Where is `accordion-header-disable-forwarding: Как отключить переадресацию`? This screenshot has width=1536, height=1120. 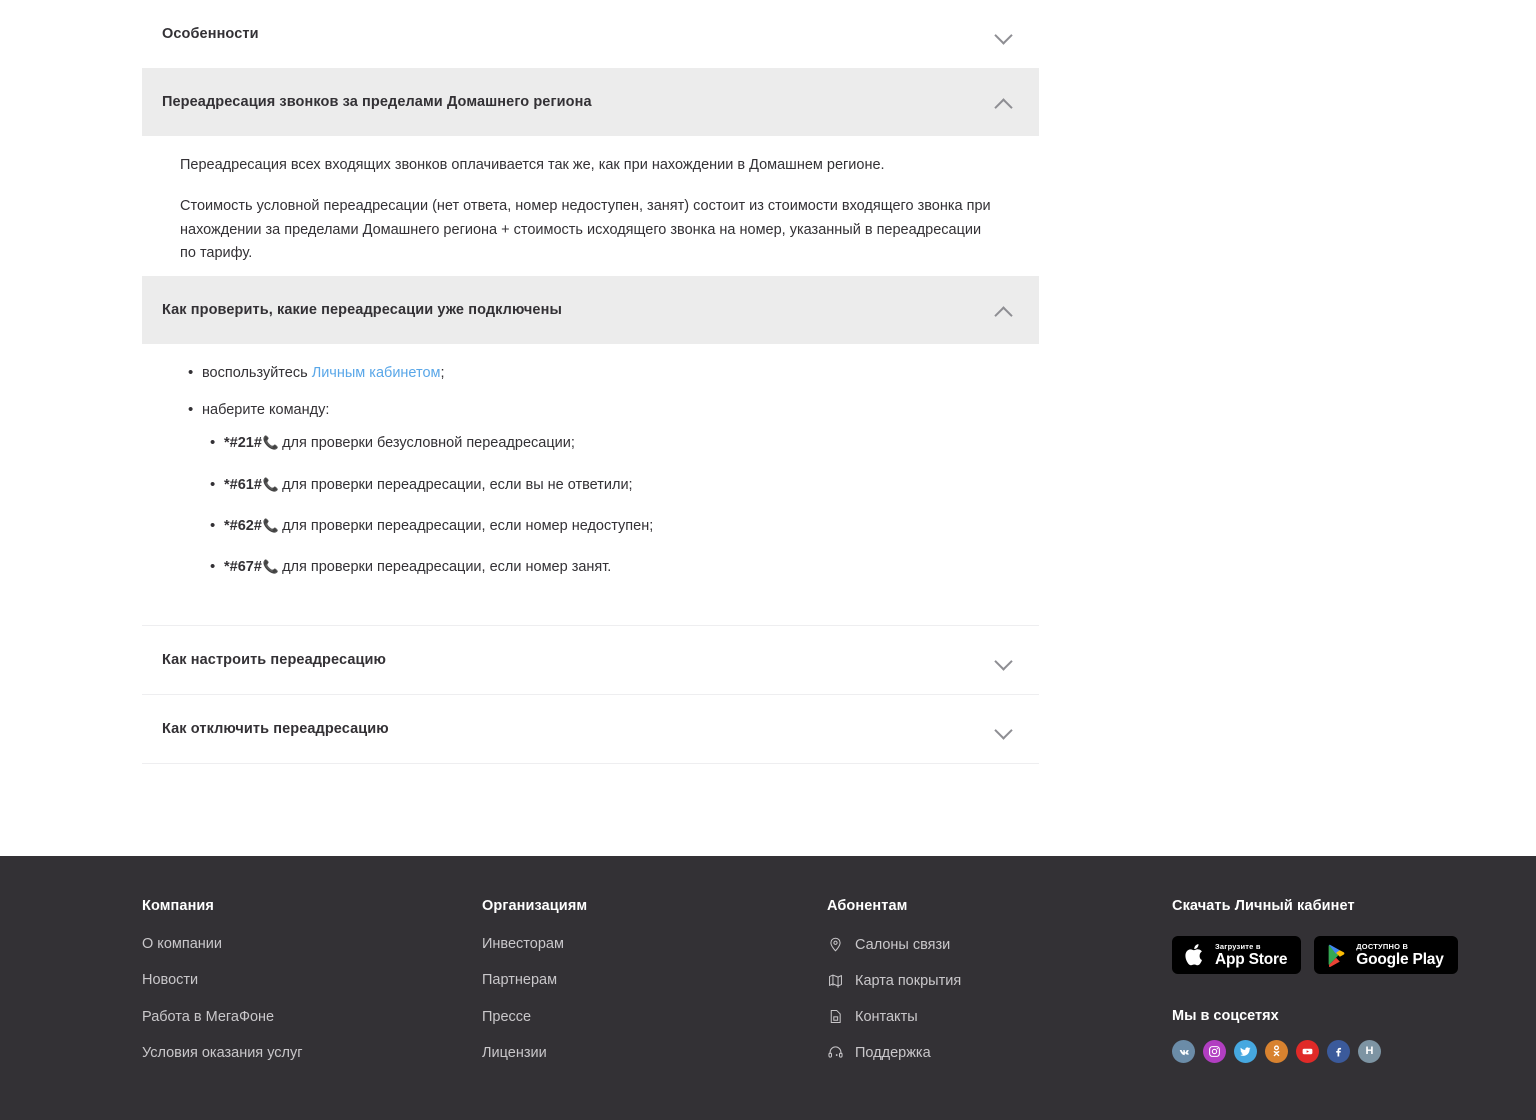 accordion-header-disable-forwarding: Как отключить переадресацию is located at coordinates (590, 729).